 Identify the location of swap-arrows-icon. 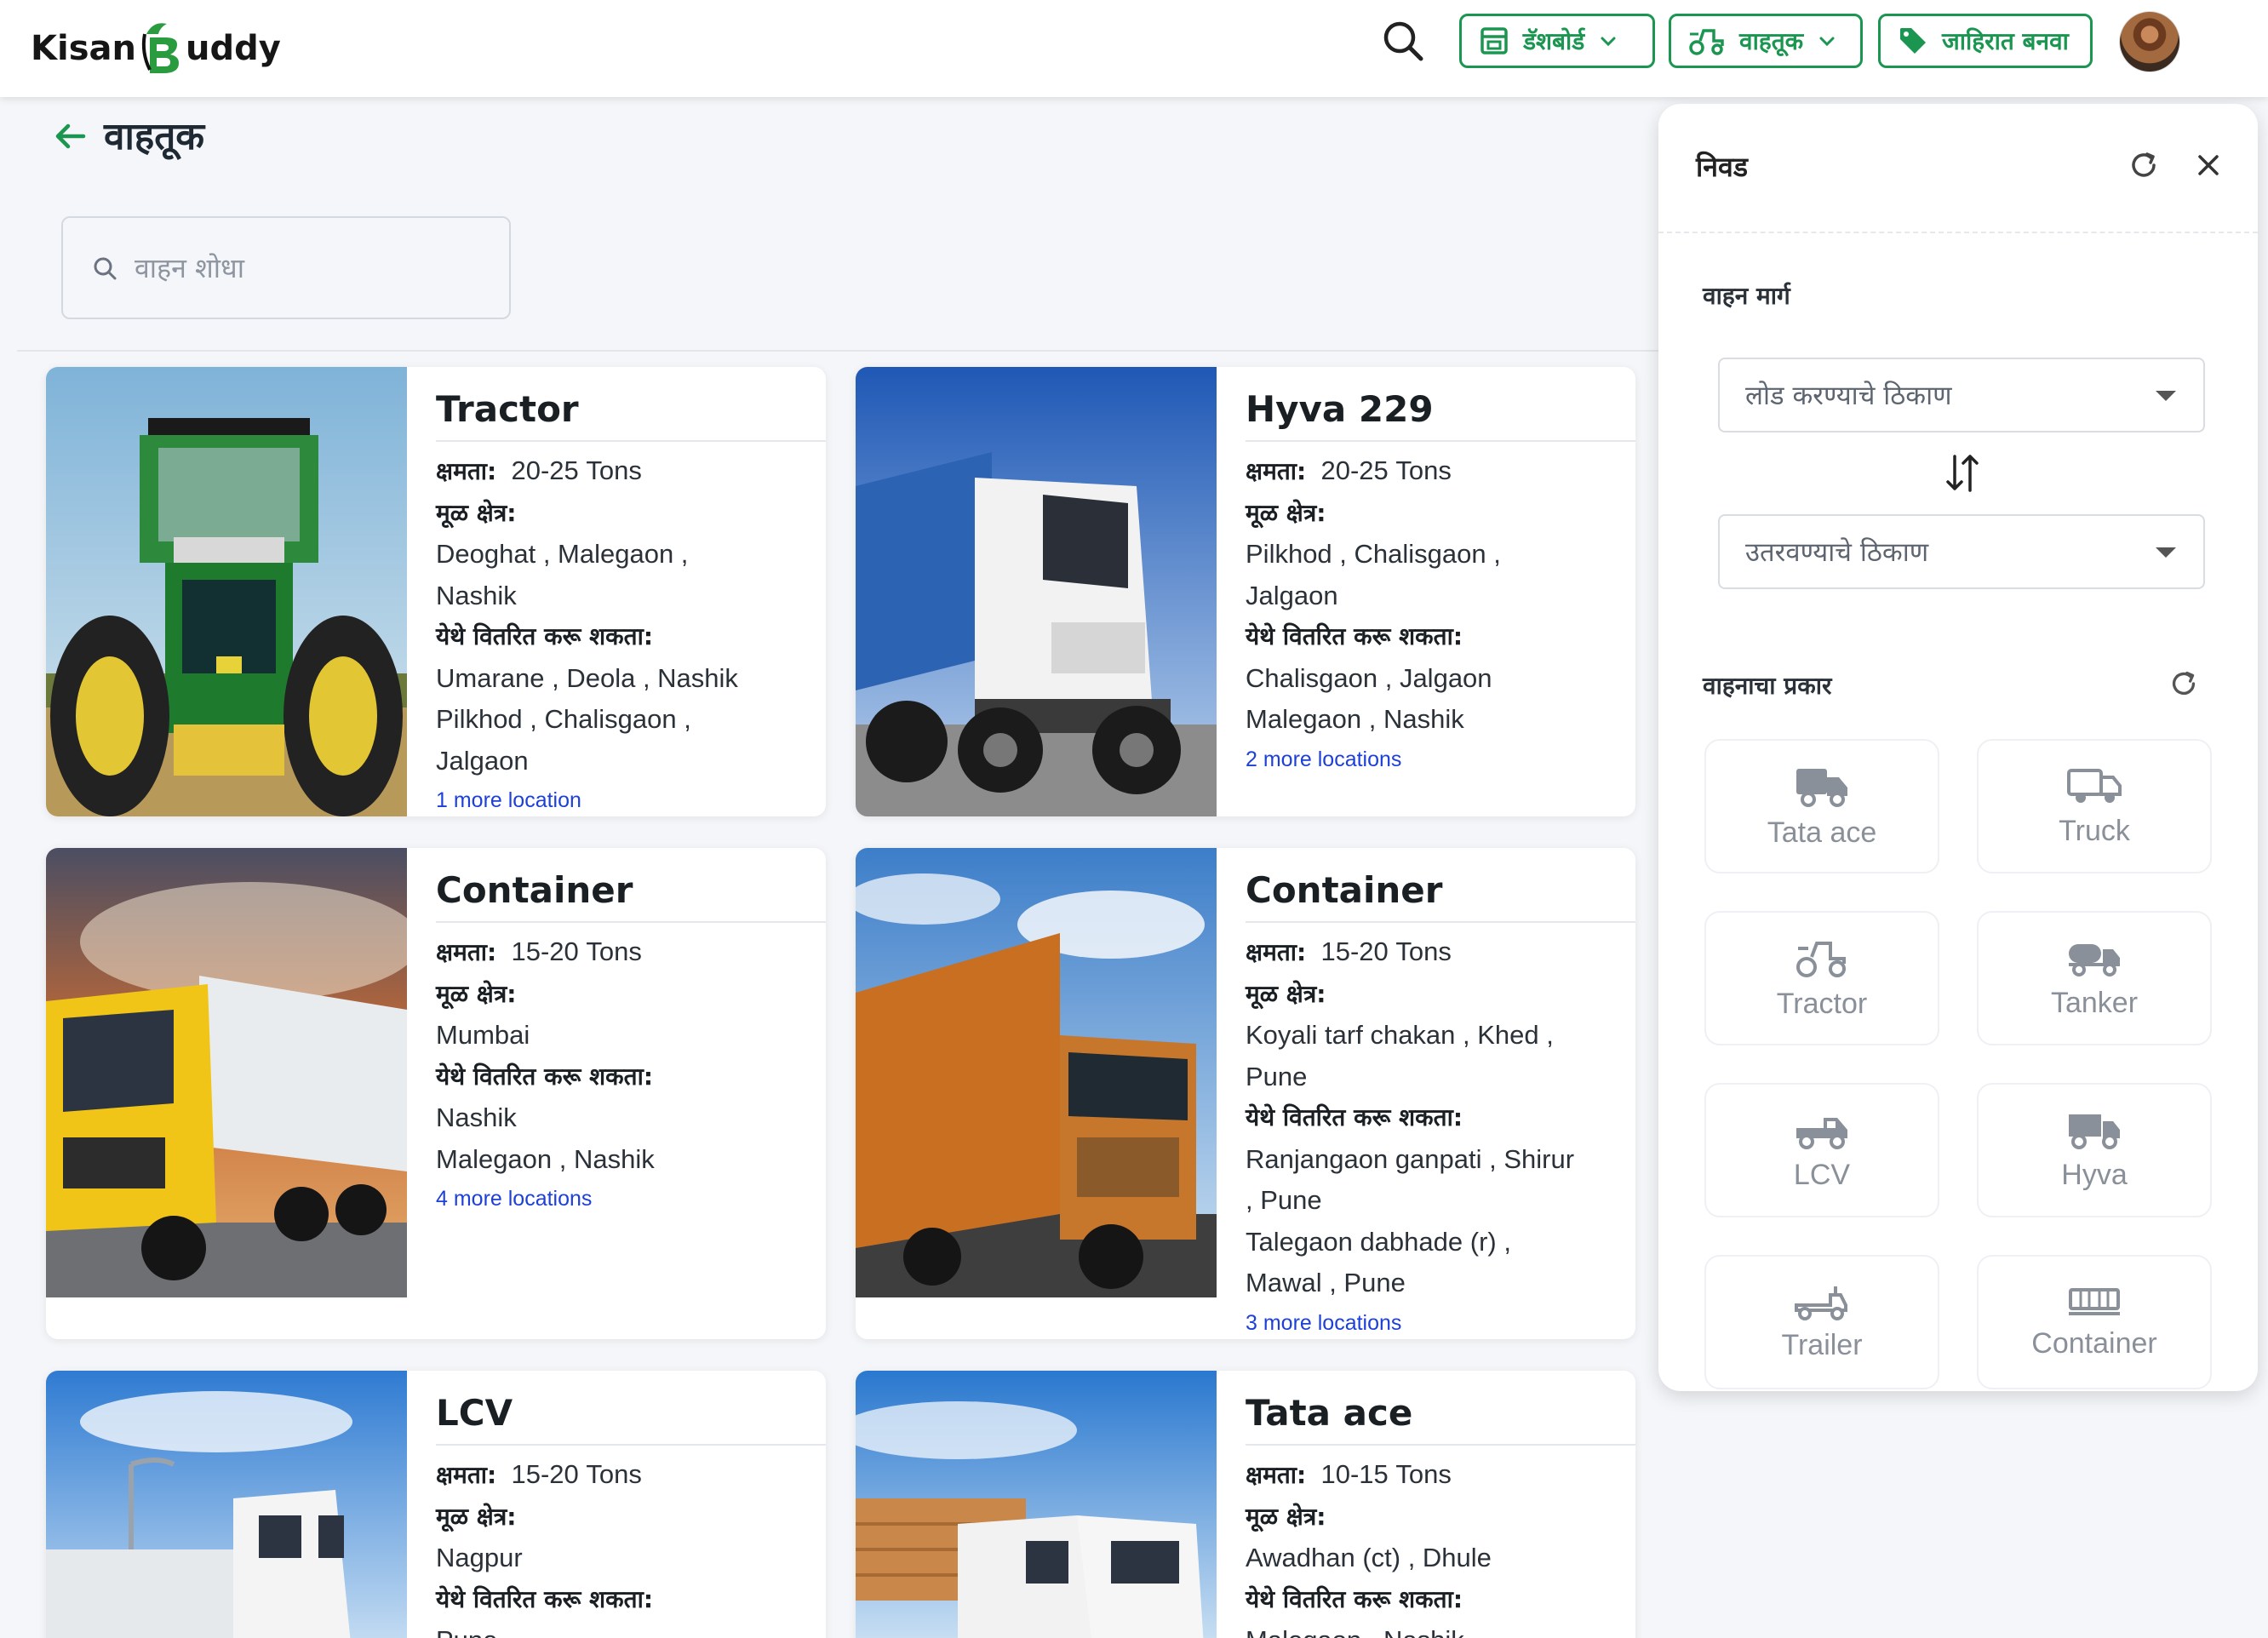
(1962, 474).